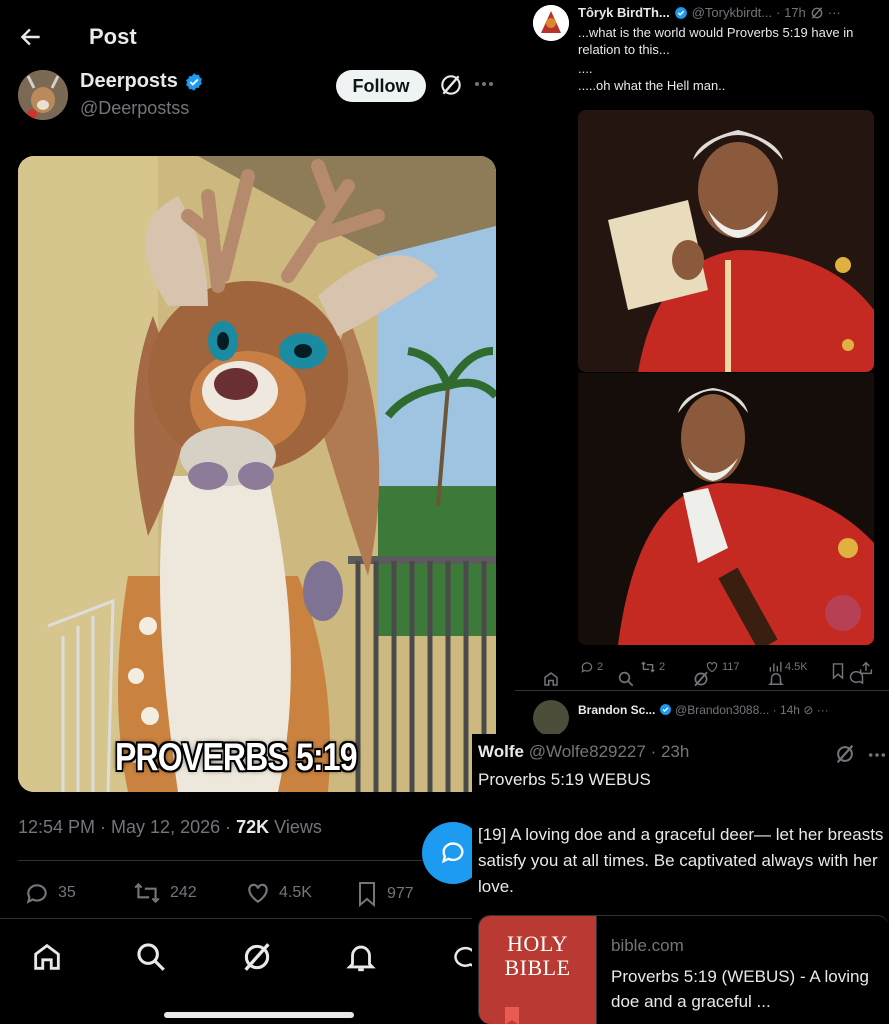 The height and width of the screenshot is (1024, 889). I want to click on wolfe-author-line: Wolfe @Wolfe829227 · 23h, so click(583, 752).